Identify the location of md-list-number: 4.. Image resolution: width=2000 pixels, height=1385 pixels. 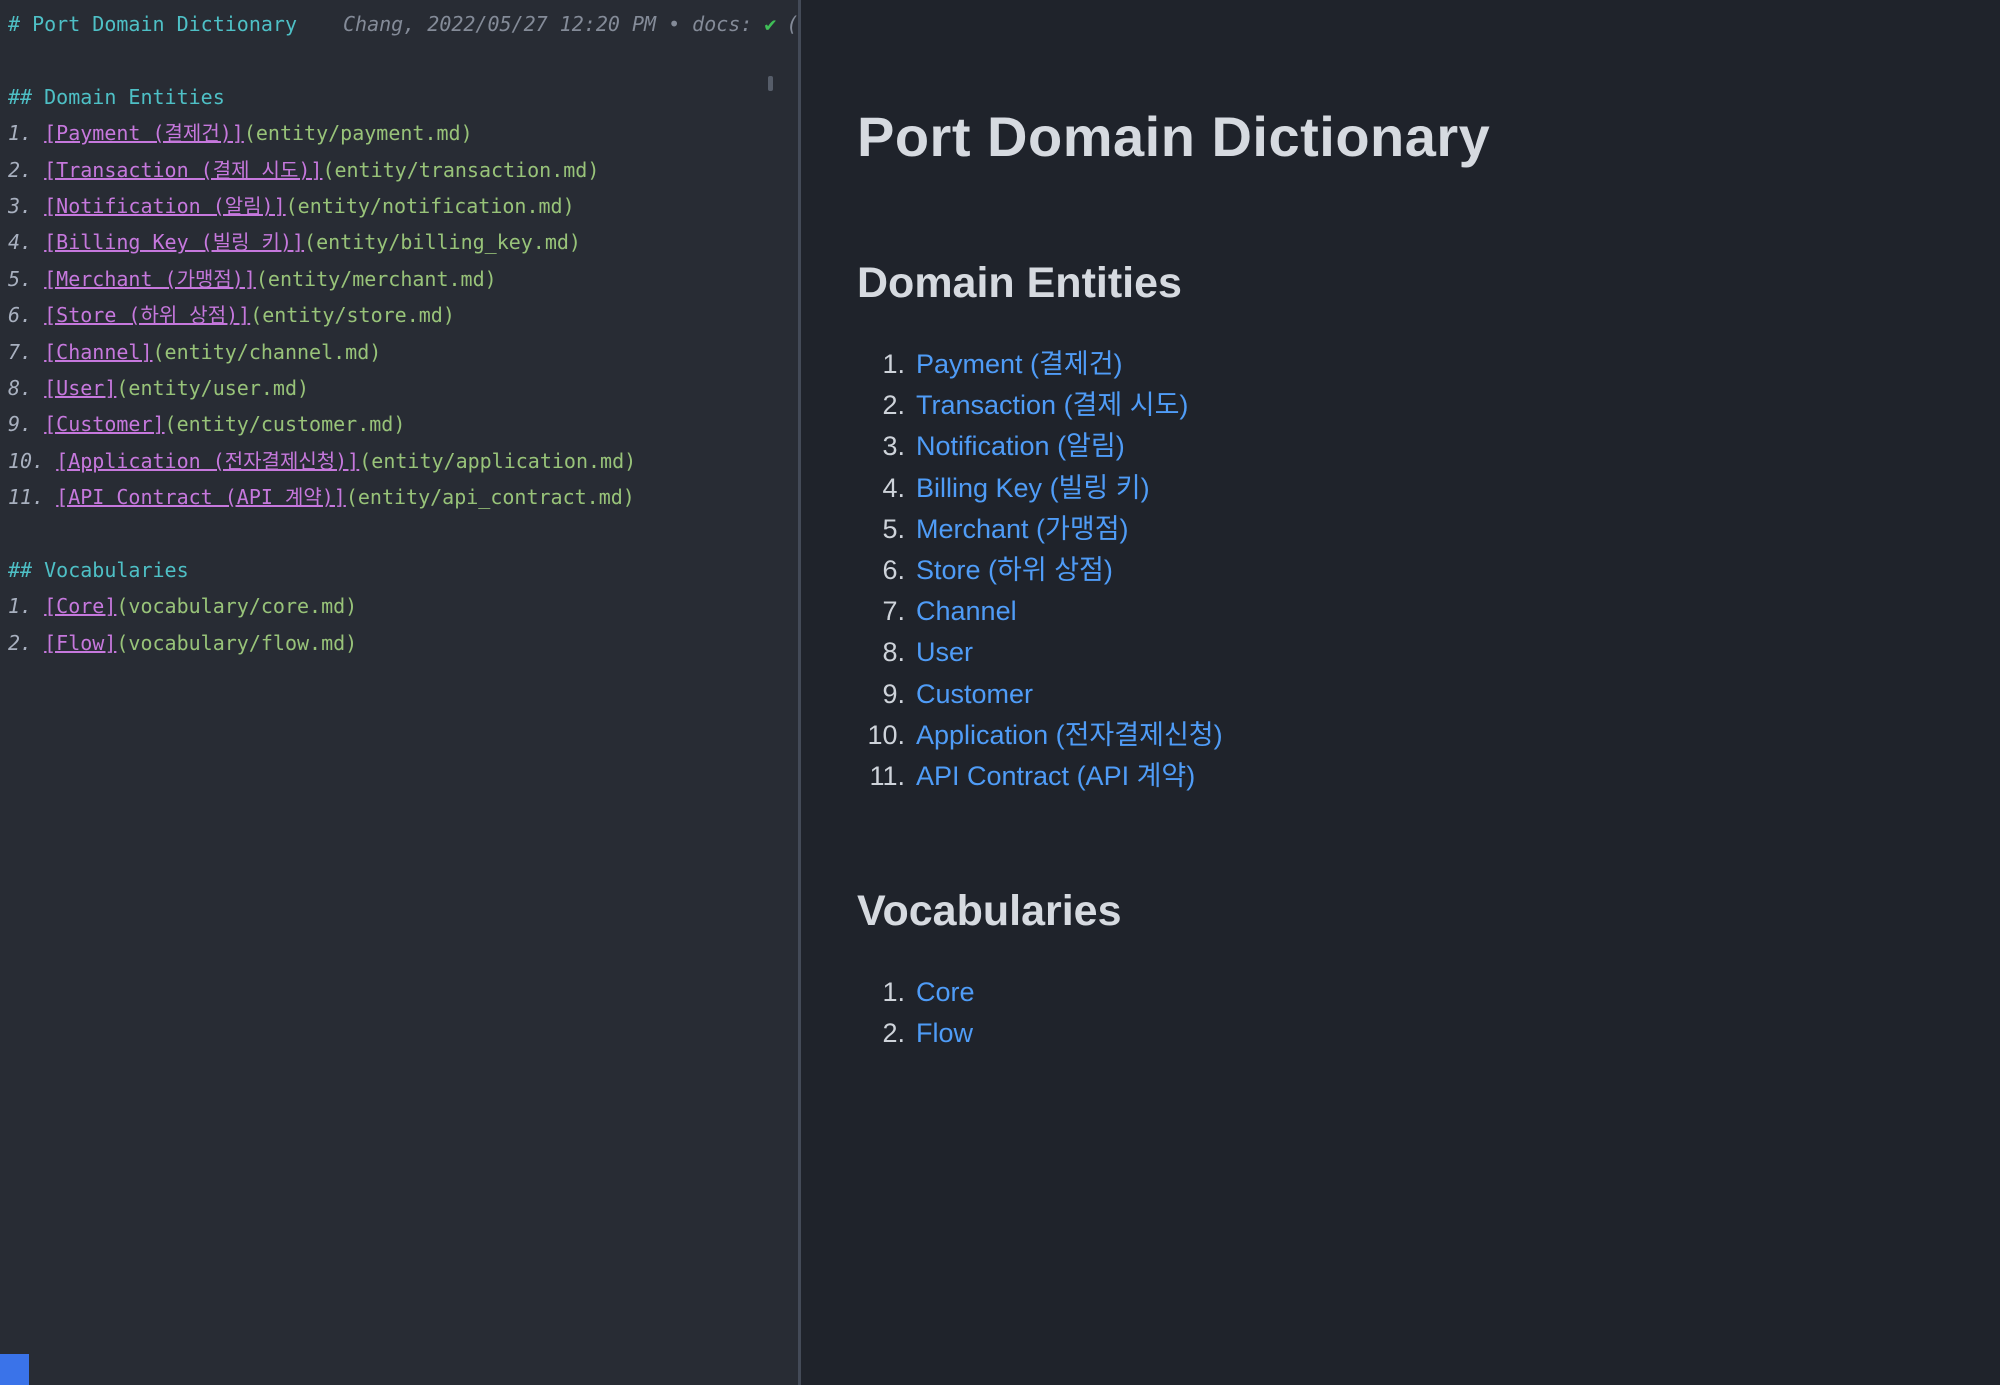
(26, 242).